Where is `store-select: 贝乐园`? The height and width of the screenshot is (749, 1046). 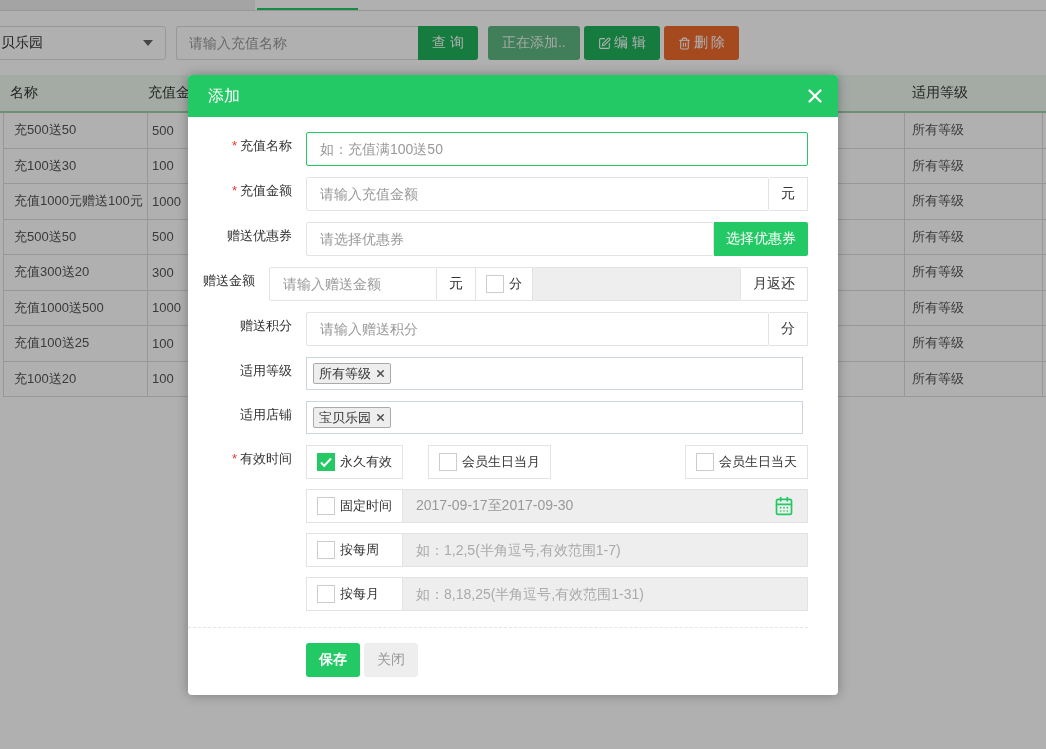
store-select: 贝乐园 is located at coordinates (83, 43).